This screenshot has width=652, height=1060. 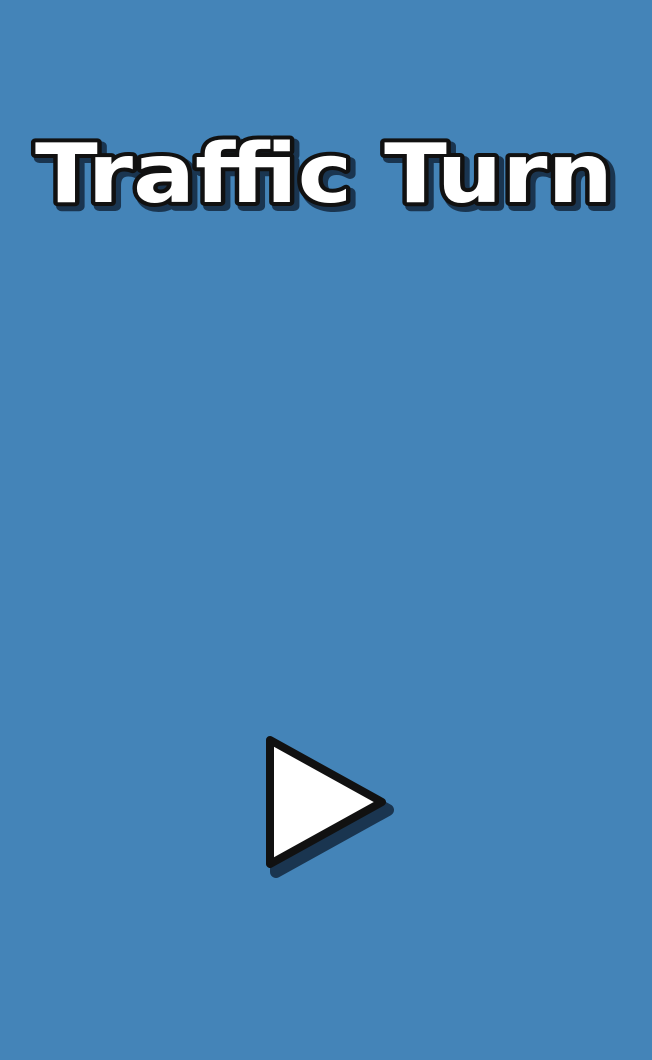 I want to click on game-title-text: Traffic Turn, so click(x=324, y=173).